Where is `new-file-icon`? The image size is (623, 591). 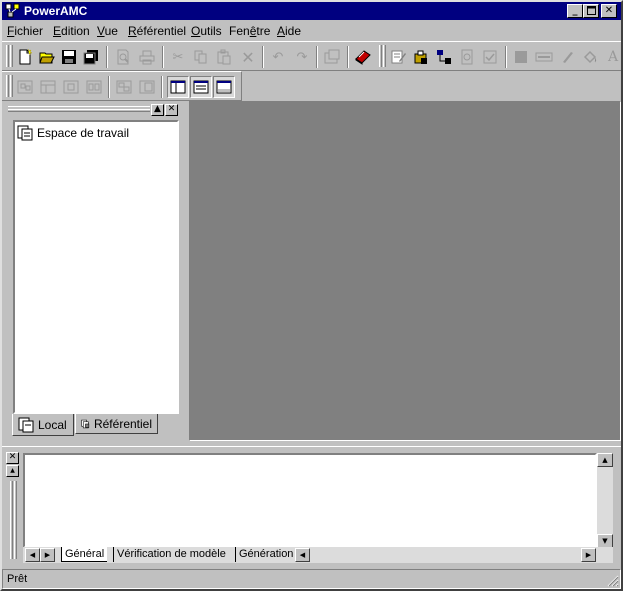 new-file-icon is located at coordinates (26, 57).